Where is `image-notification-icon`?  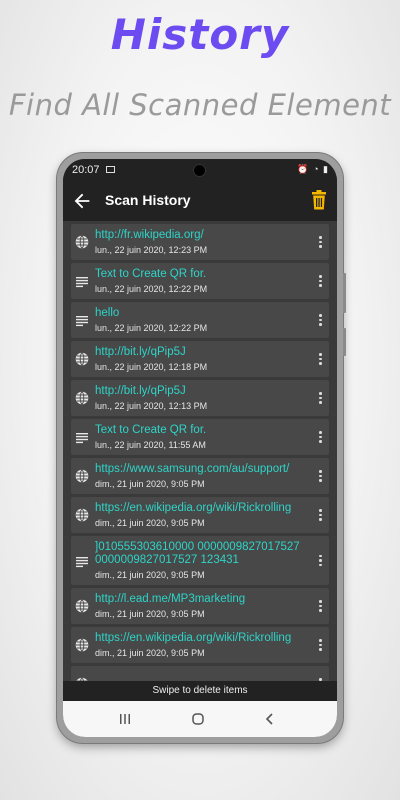
image-notification-icon is located at coordinates (110, 169).